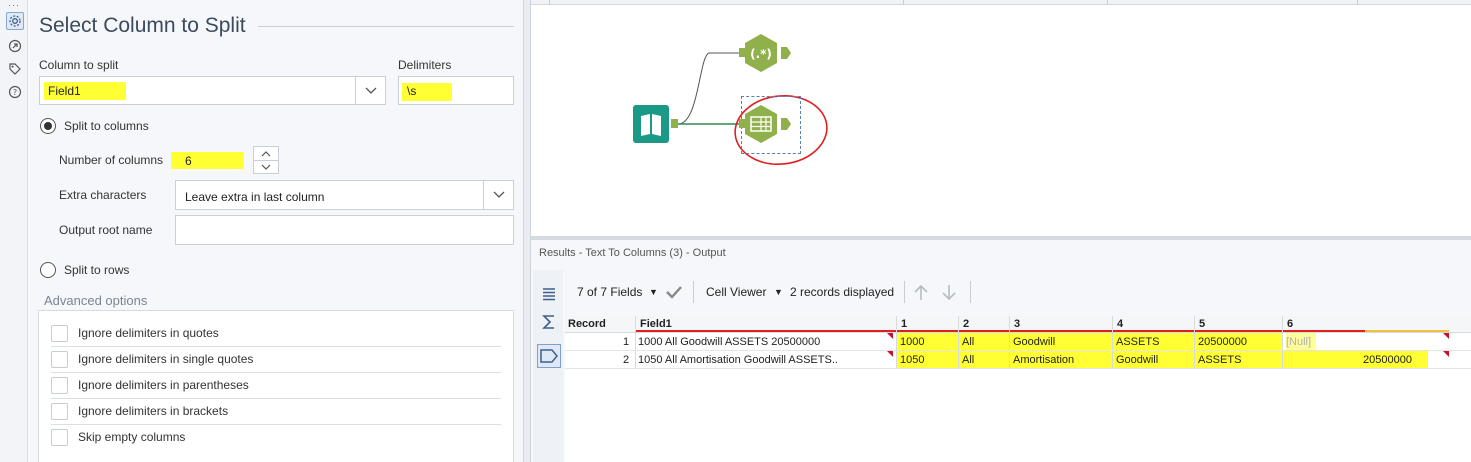 This screenshot has width=1471, height=462. Describe the element at coordinates (14, 5) in the screenshot. I see `more-dots-icon: ···` at that location.